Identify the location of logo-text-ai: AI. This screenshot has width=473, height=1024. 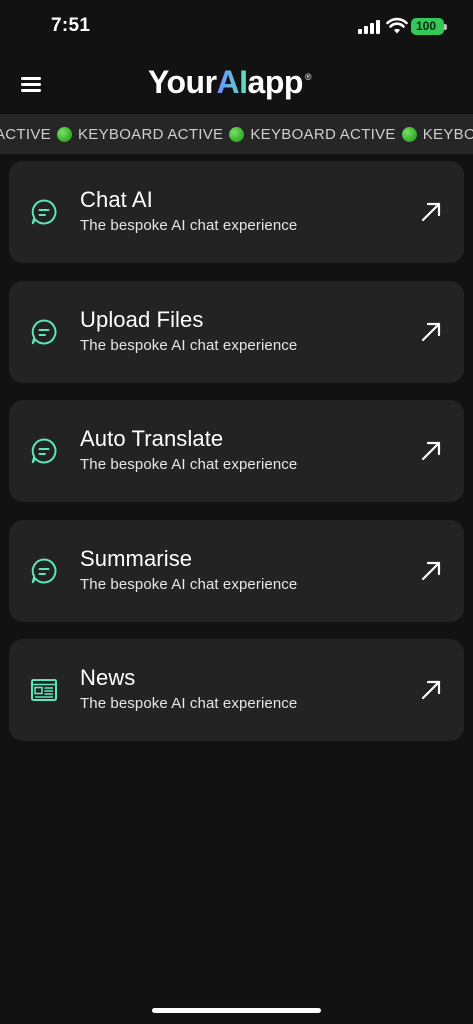
(232, 82).